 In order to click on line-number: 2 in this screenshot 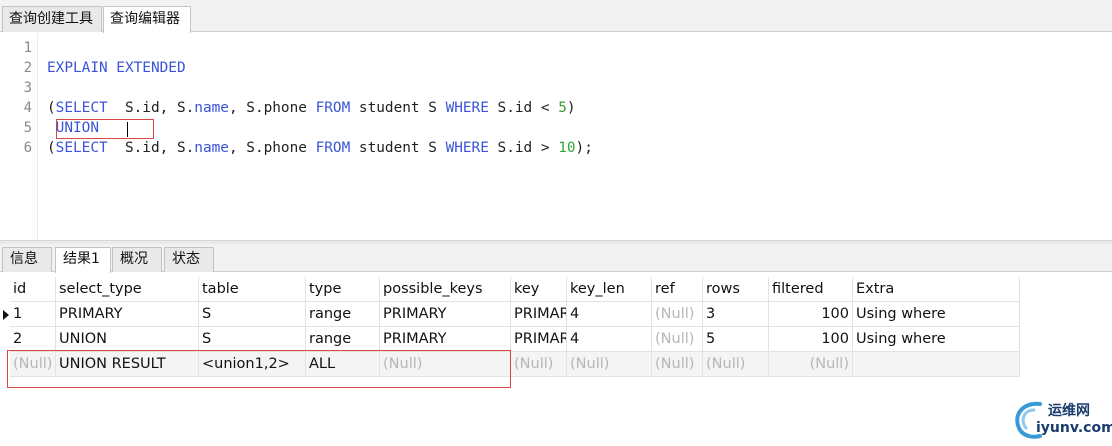, I will do `click(27, 68)`.